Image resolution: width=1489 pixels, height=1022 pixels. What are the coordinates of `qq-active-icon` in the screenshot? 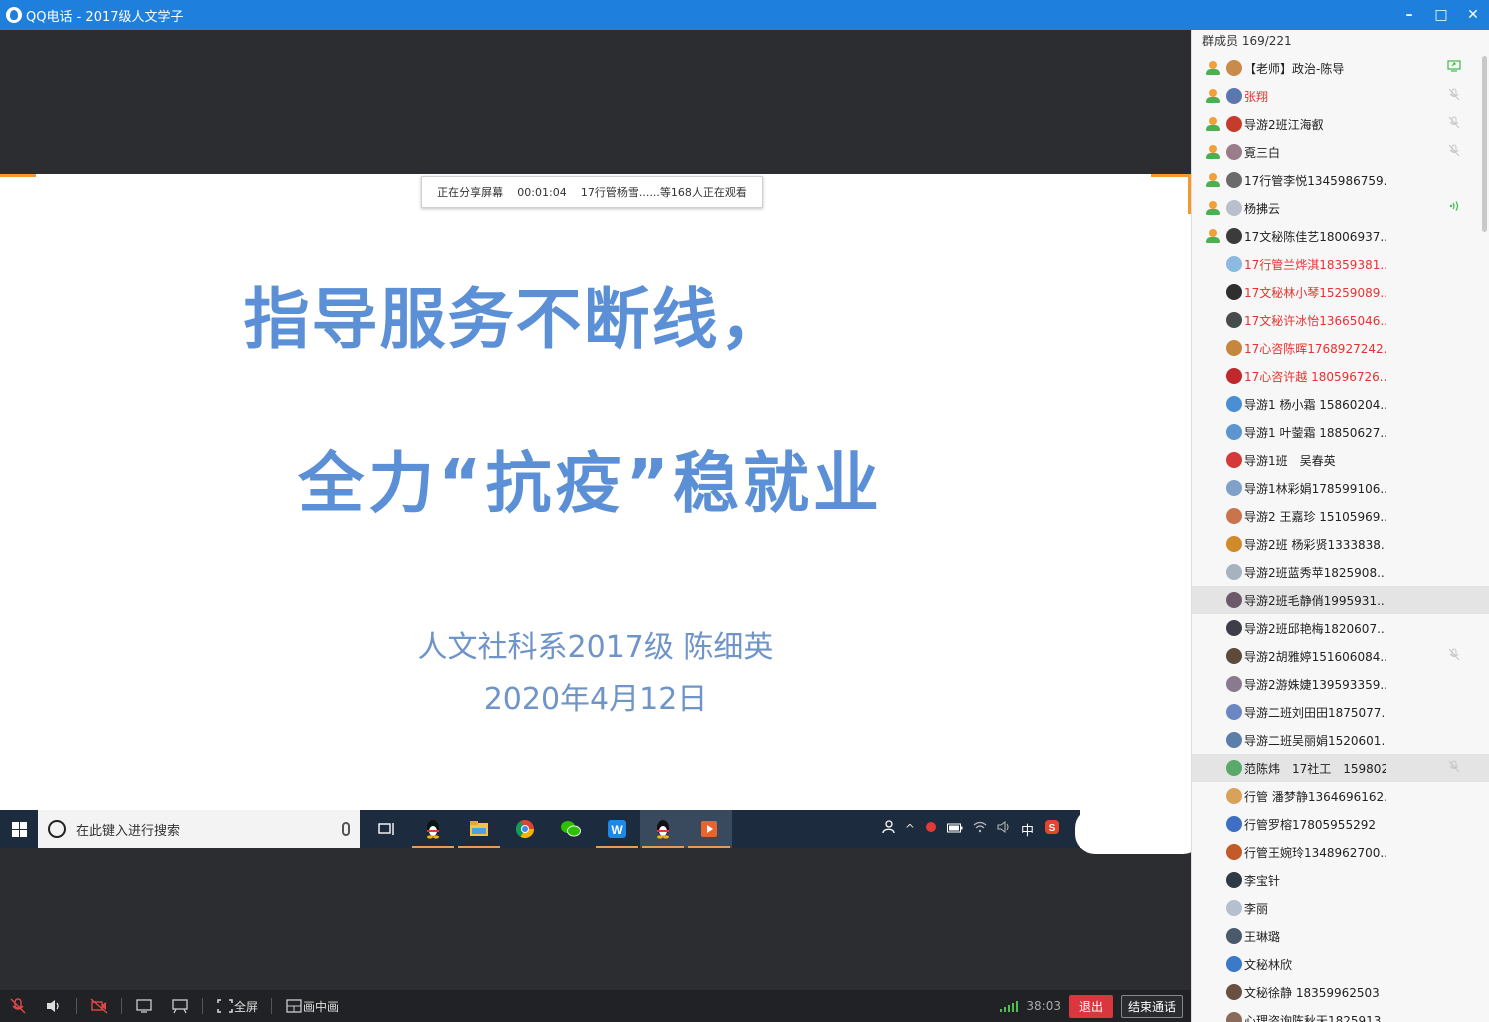 It's located at (663, 829).